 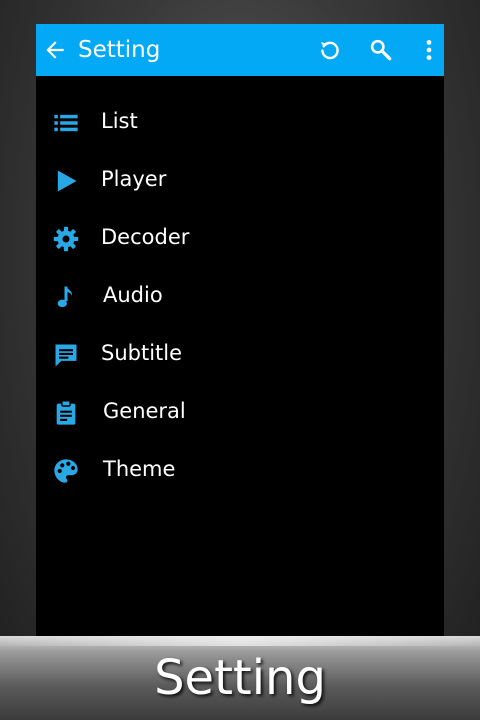 What do you see at coordinates (66, 471) in the screenshot?
I see `palette-icon` at bounding box center [66, 471].